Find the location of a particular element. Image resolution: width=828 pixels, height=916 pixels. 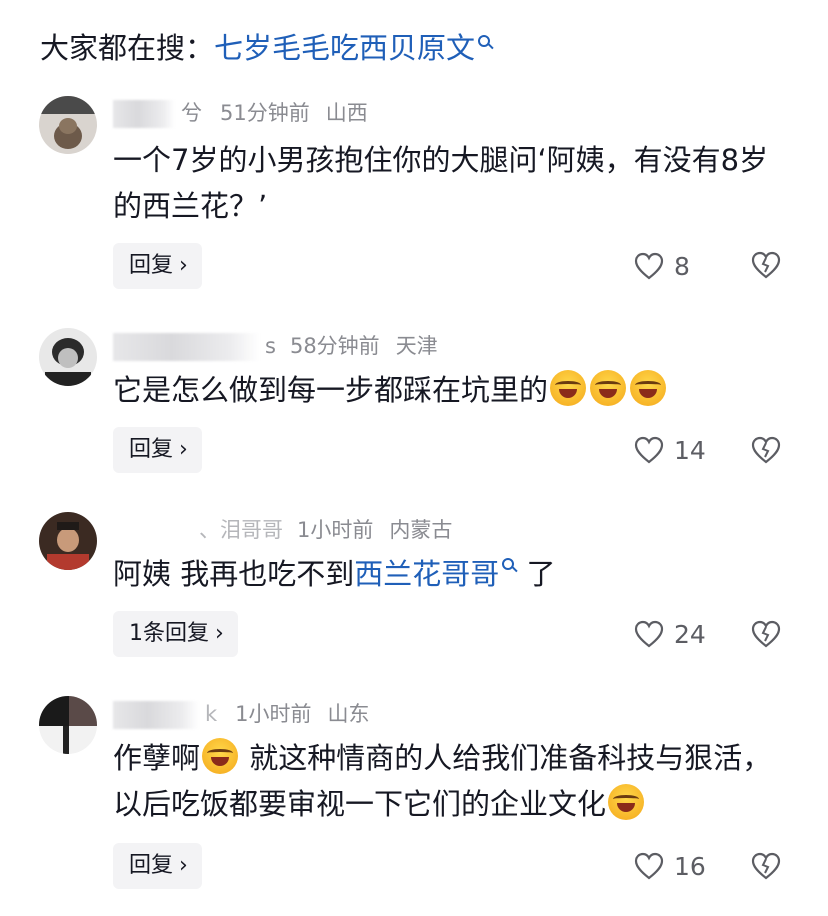

comment-text: 它是怎么做到每一步都踩在坑里的 is located at coordinates (453, 390).